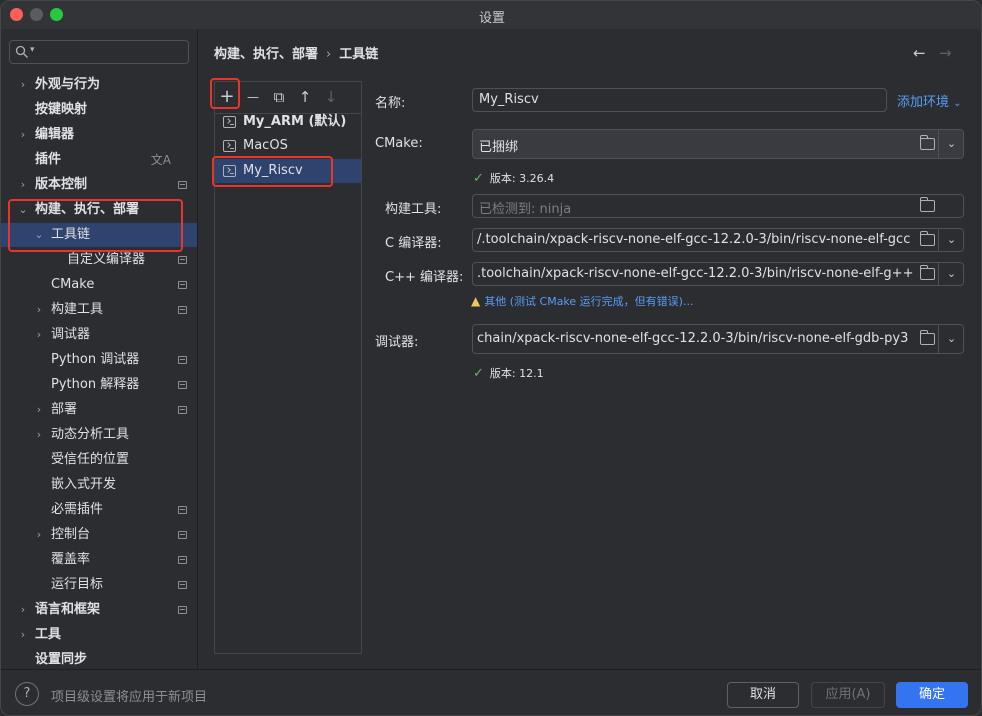  What do you see at coordinates (99, 260) in the screenshot?
I see `sidebar-item-custom-compiler: 自定义编译器` at bounding box center [99, 260].